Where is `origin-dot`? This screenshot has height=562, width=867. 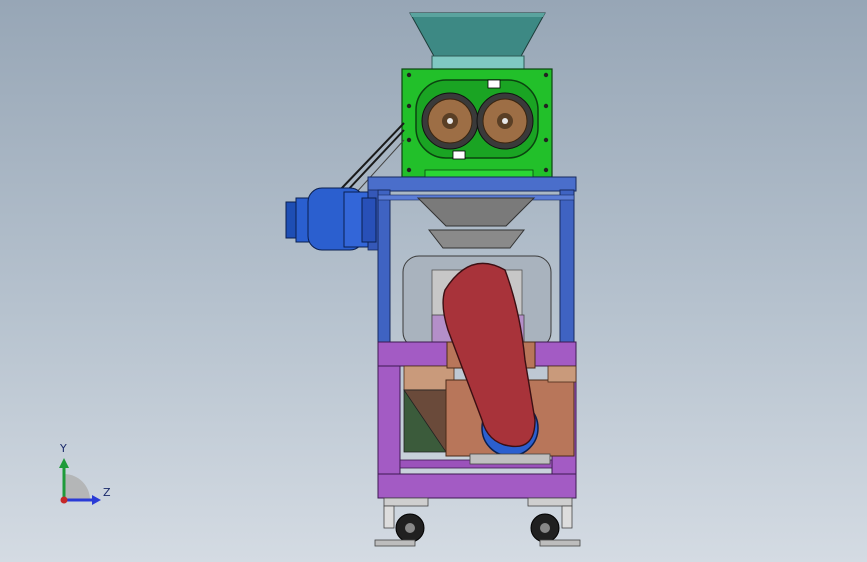 origin-dot is located at coordinates (64, 500).